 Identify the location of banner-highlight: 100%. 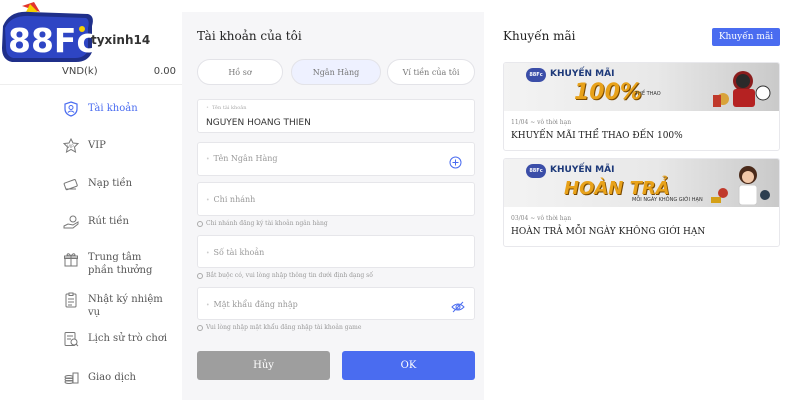
(608, 92).